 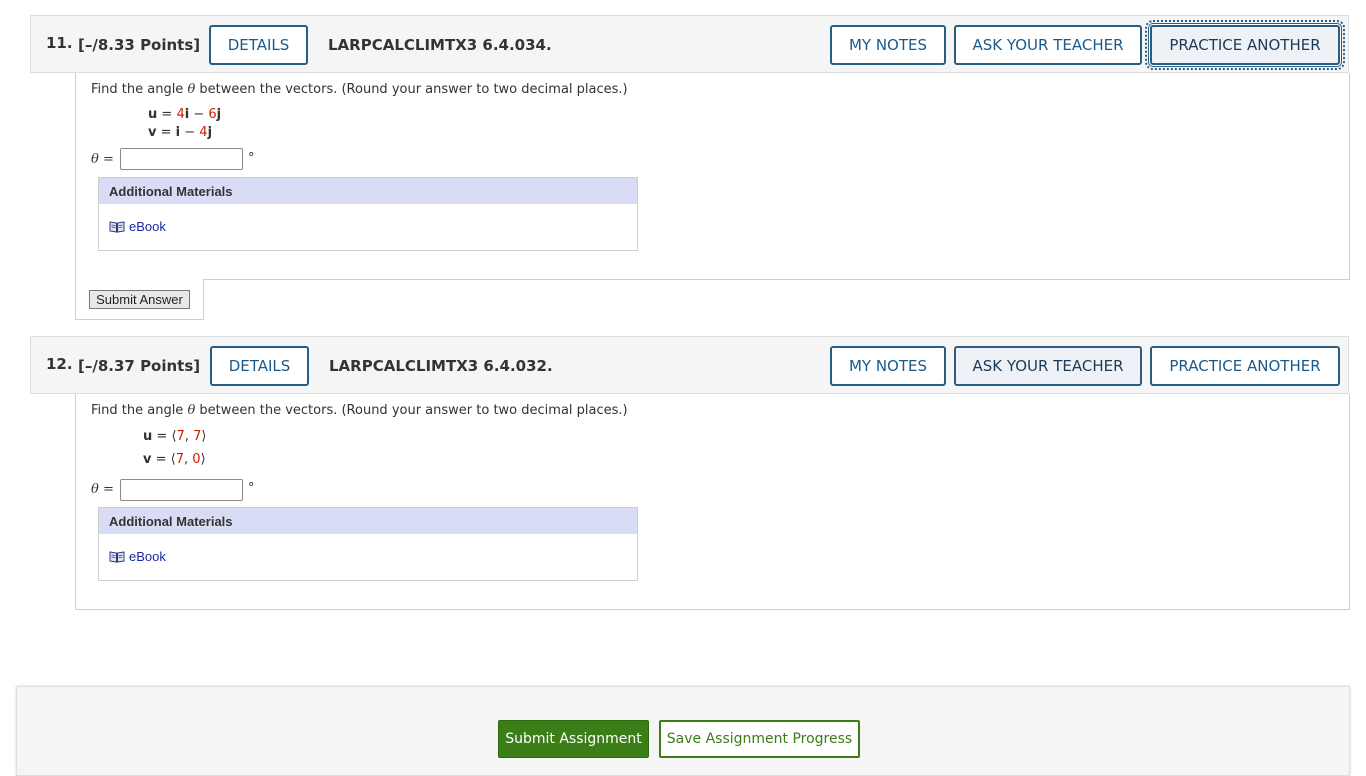 I want to click on vector-v: v = i − 4j, so click(x=180, y=132).